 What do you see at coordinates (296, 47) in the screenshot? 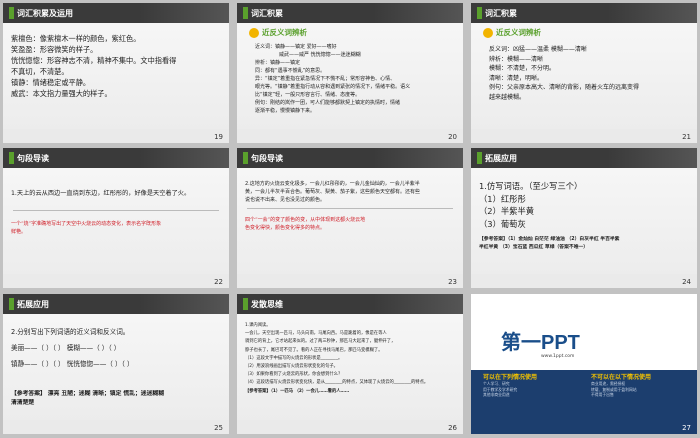
I see `slide-text-line: 近义词：镇静——镇定 爱好——嗜好` at bounding box center [296, 47].